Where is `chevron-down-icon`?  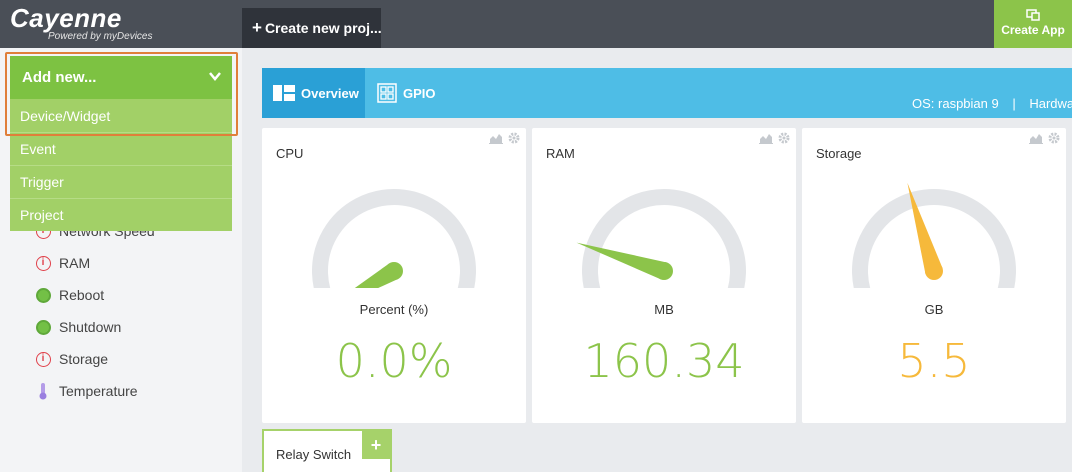 chevron-down-icon is located at coordinates (215, 76).